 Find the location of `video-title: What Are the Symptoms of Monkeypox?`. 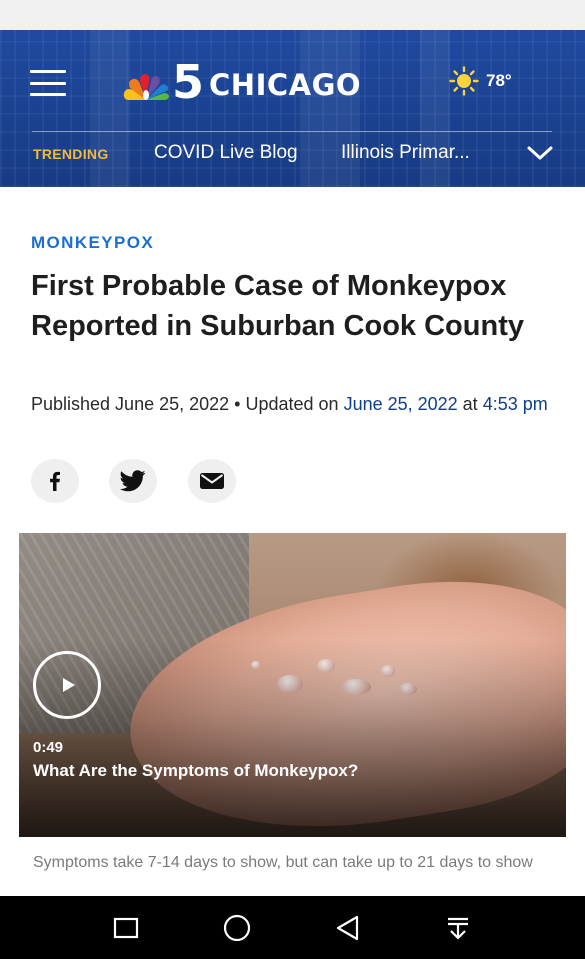

video-title: What Are the Symptoms of Monkeypox? is located at coordinates (196, 770).